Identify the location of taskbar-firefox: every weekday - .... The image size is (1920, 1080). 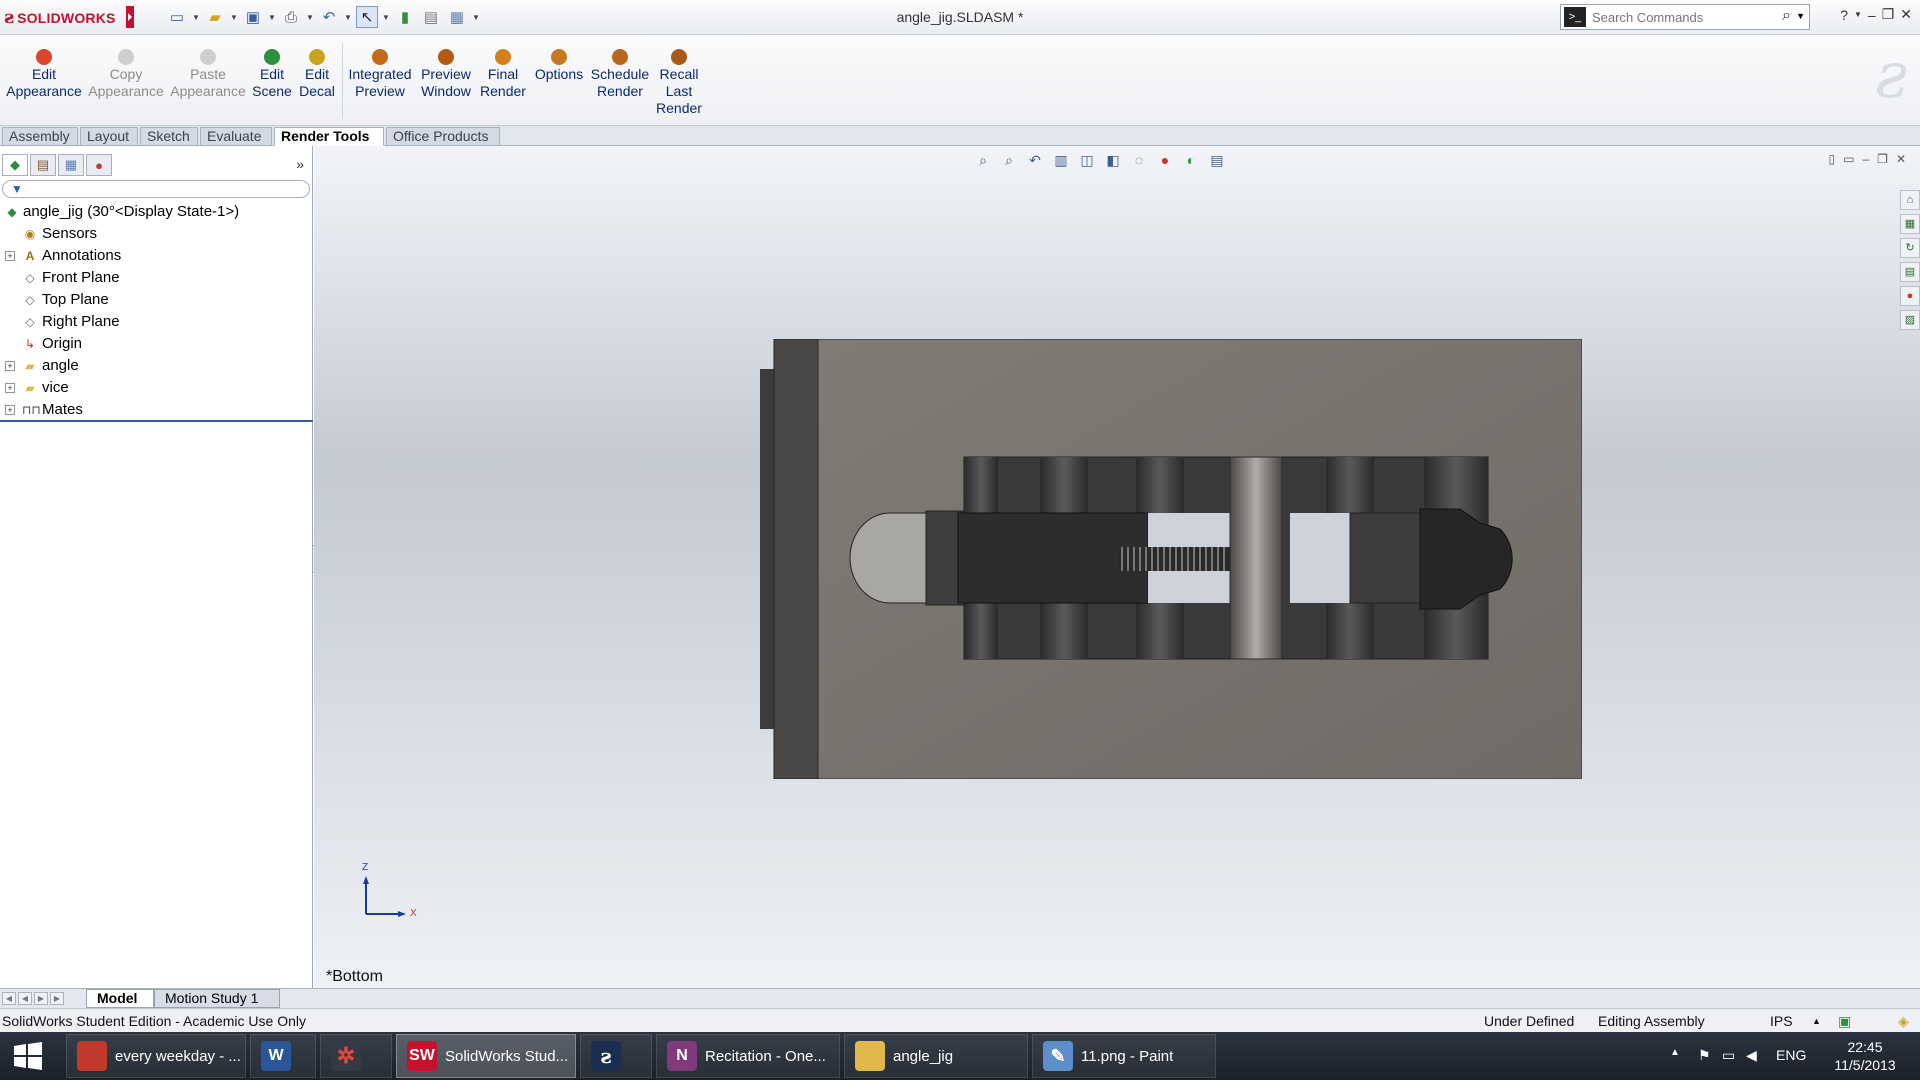
(156, 1056).